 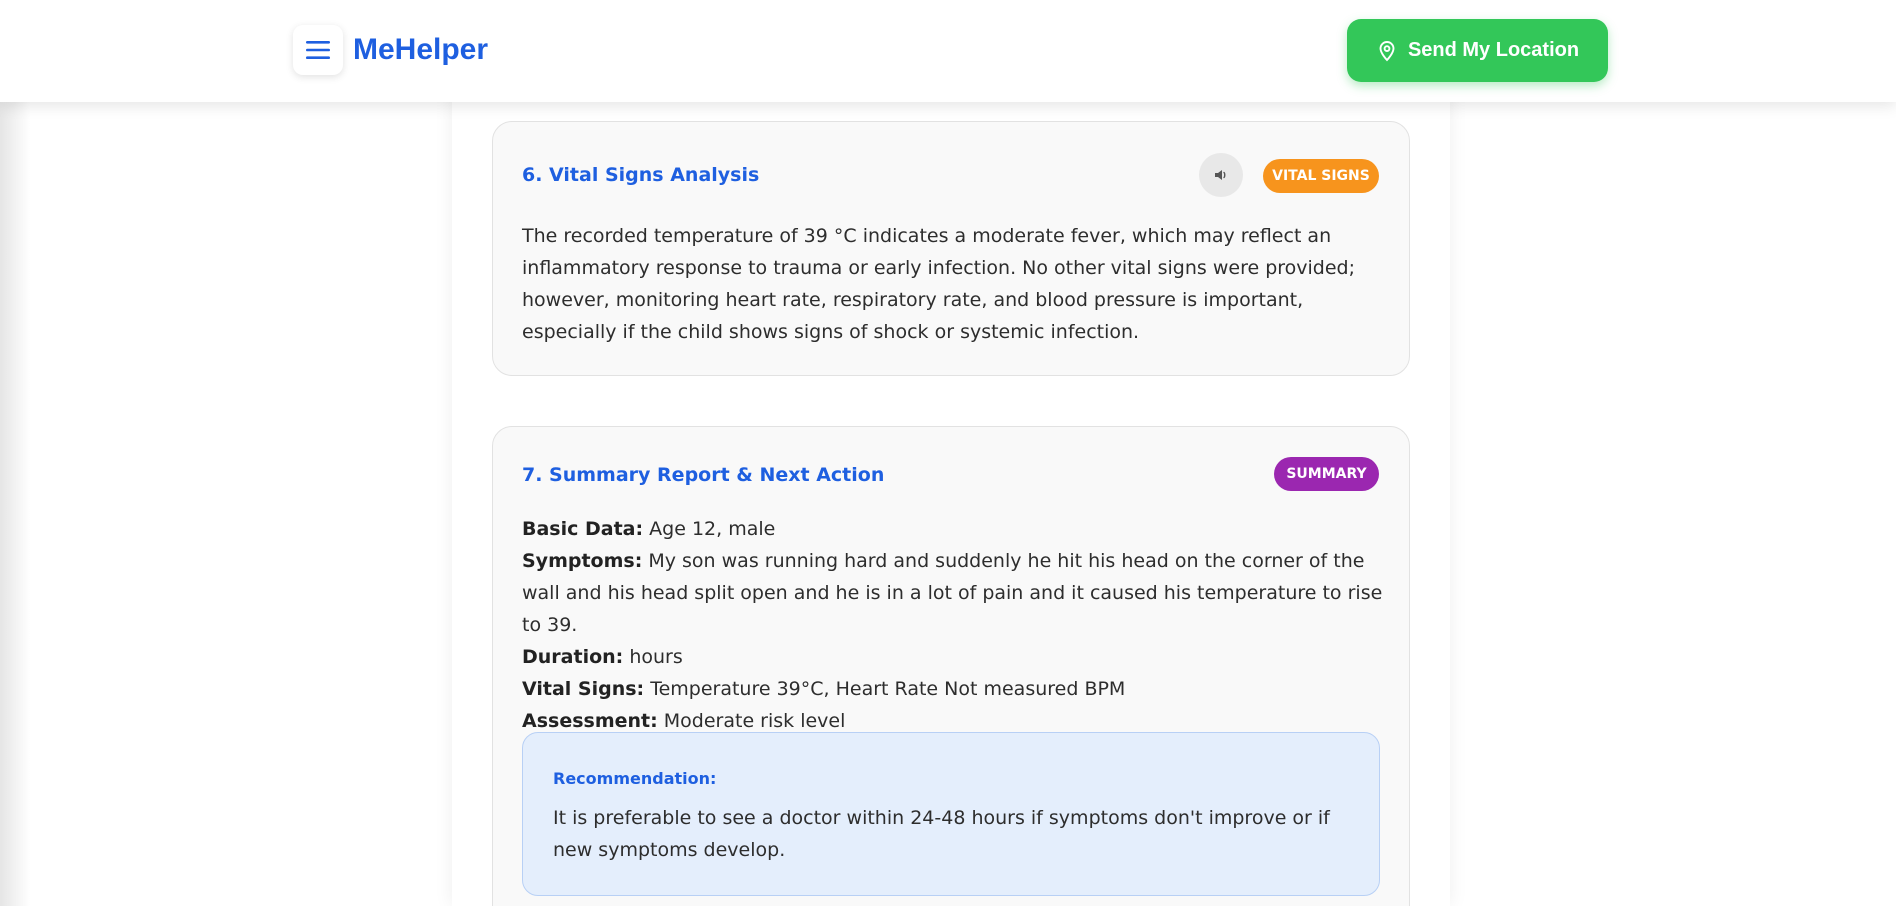 I want to click on vital-signs-title: 6. Vital Signs Analysis, so click(x=641, y=175).